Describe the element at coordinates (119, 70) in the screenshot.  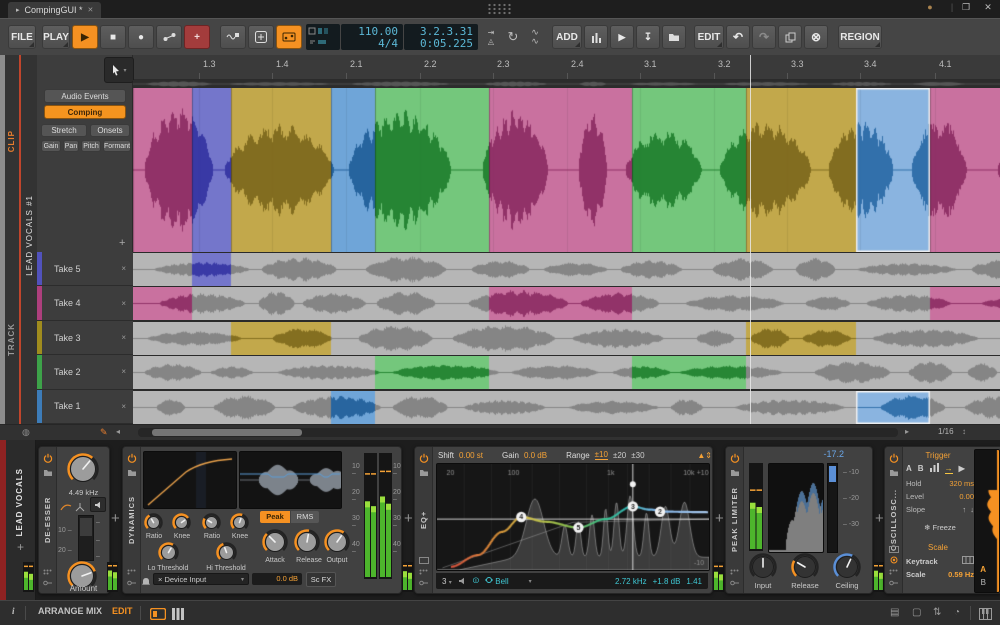
I see `pointer-tool-button: ▾` at that location.